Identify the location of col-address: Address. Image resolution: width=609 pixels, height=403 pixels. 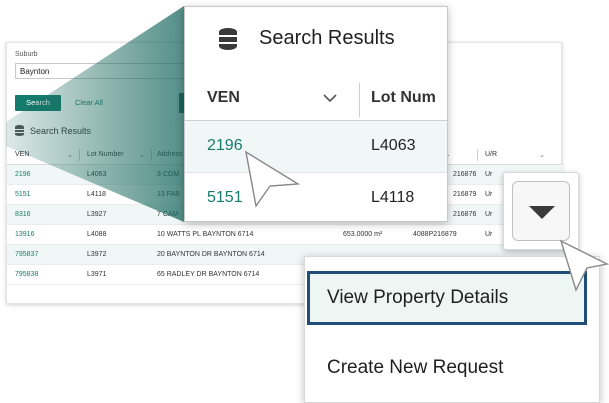
(170, 154).